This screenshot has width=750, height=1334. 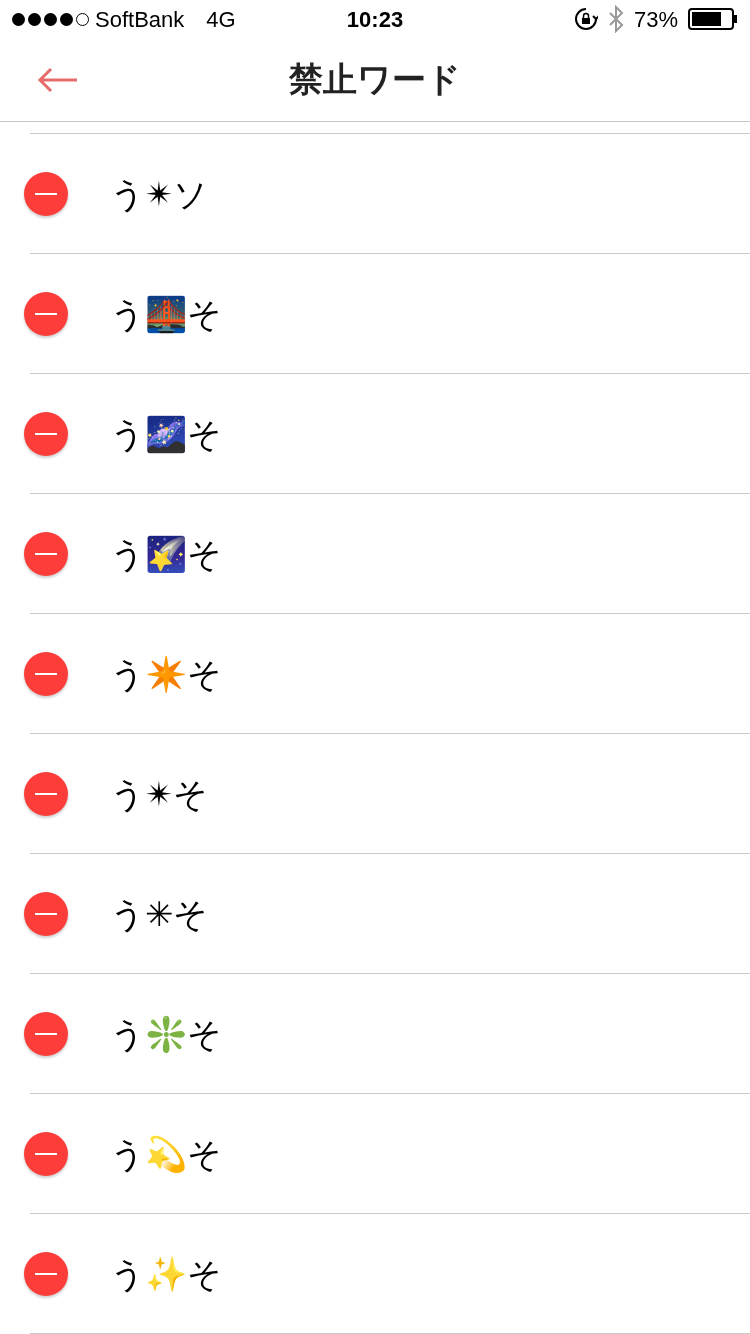 I want to click on banned-word: う✳そ, so click(x=159, y=914).